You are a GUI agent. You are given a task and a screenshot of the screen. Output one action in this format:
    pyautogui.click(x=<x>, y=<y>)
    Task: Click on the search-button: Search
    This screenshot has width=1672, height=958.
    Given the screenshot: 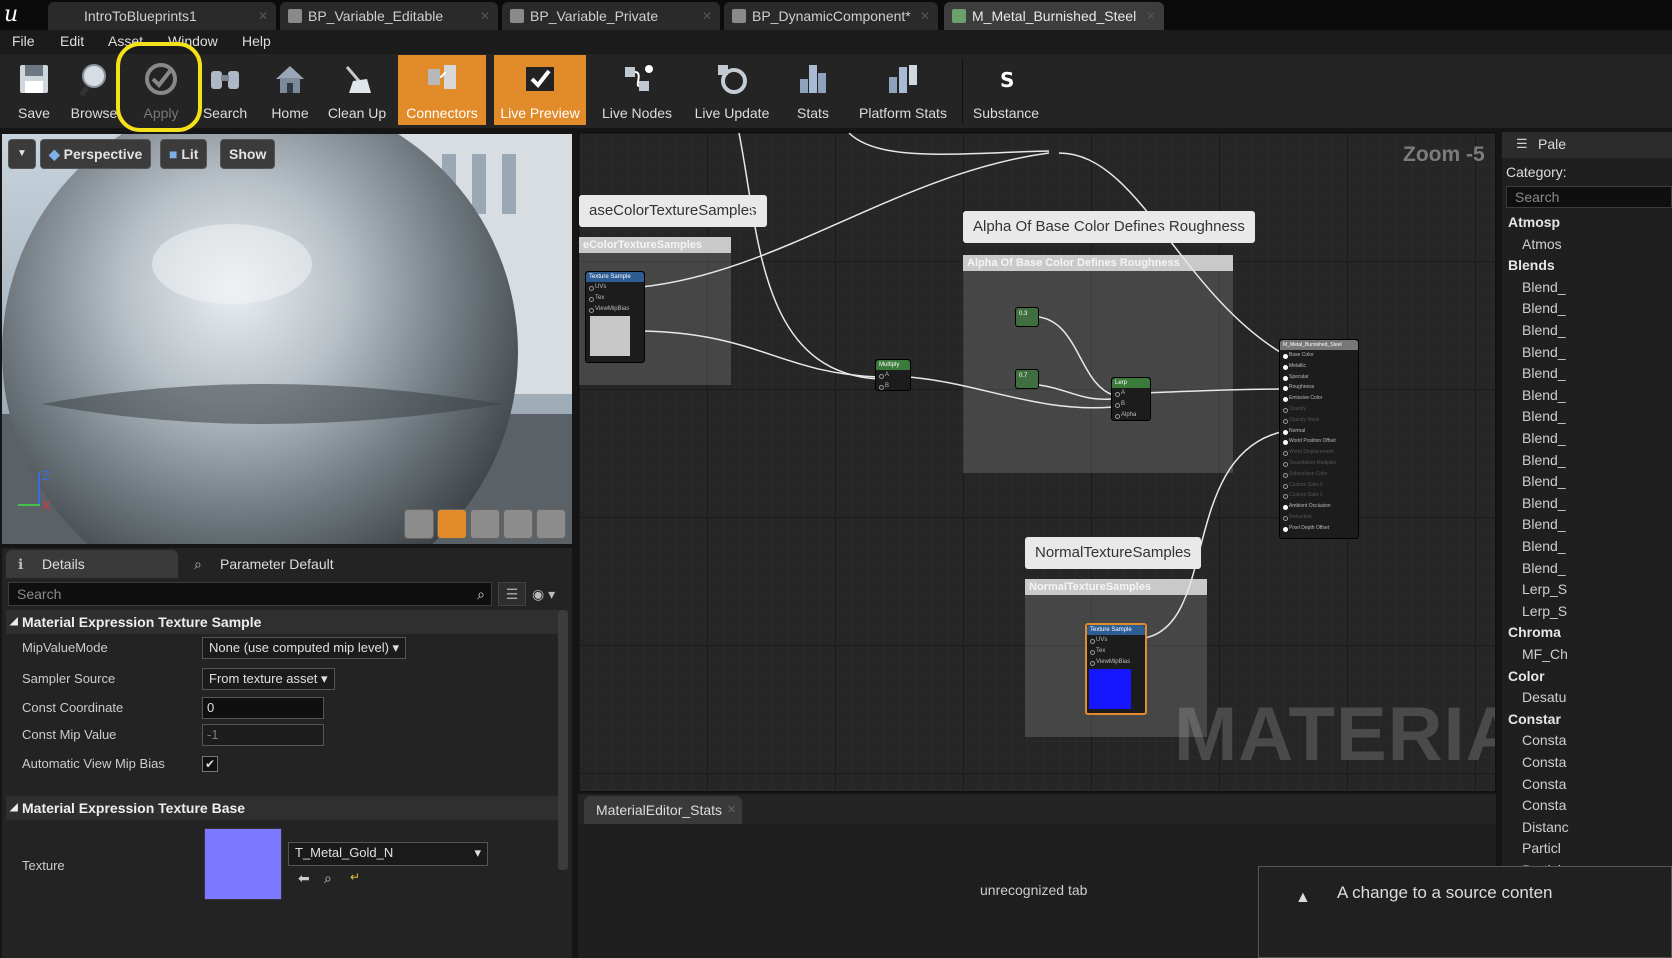 What is the action you would take?
    pyautogui.click(x=225, y=90)
    